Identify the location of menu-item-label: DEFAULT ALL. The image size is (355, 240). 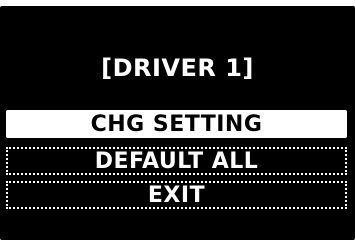
(176, 161).